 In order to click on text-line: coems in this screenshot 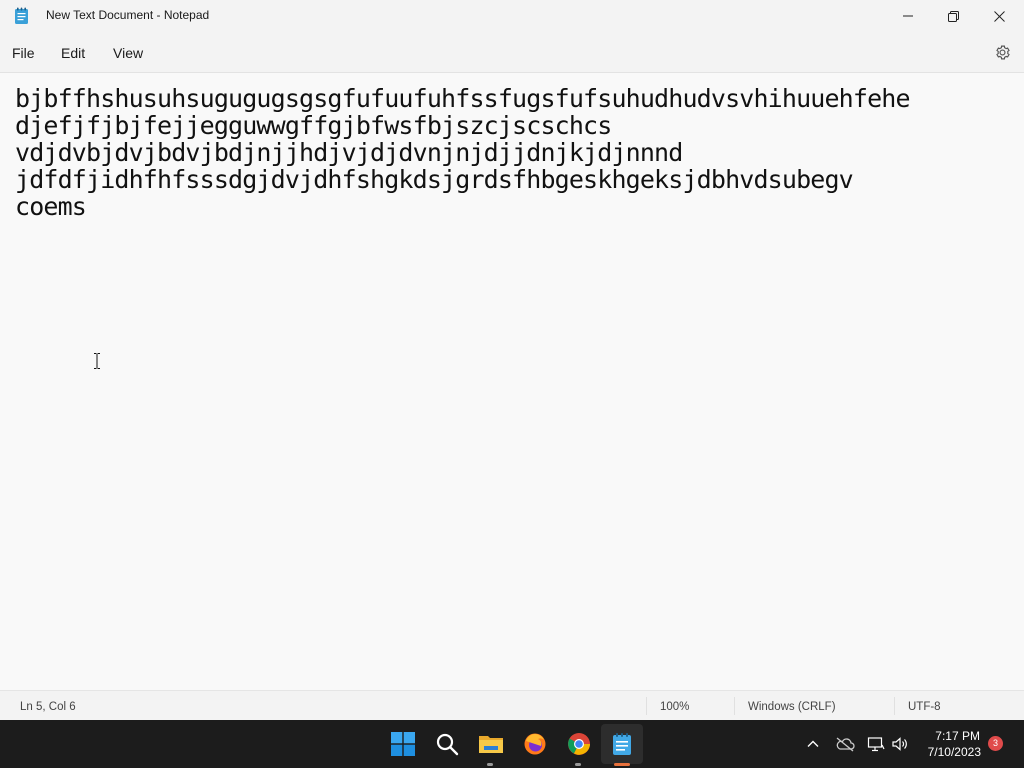, I will do `click(51, 206)`.